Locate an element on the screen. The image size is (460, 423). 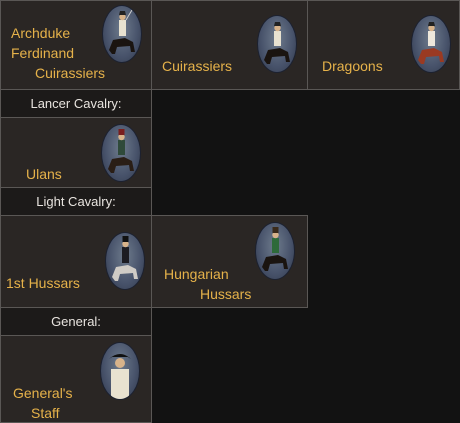
unit-card-ulans: Ulans is located at coordinates (76, 152).